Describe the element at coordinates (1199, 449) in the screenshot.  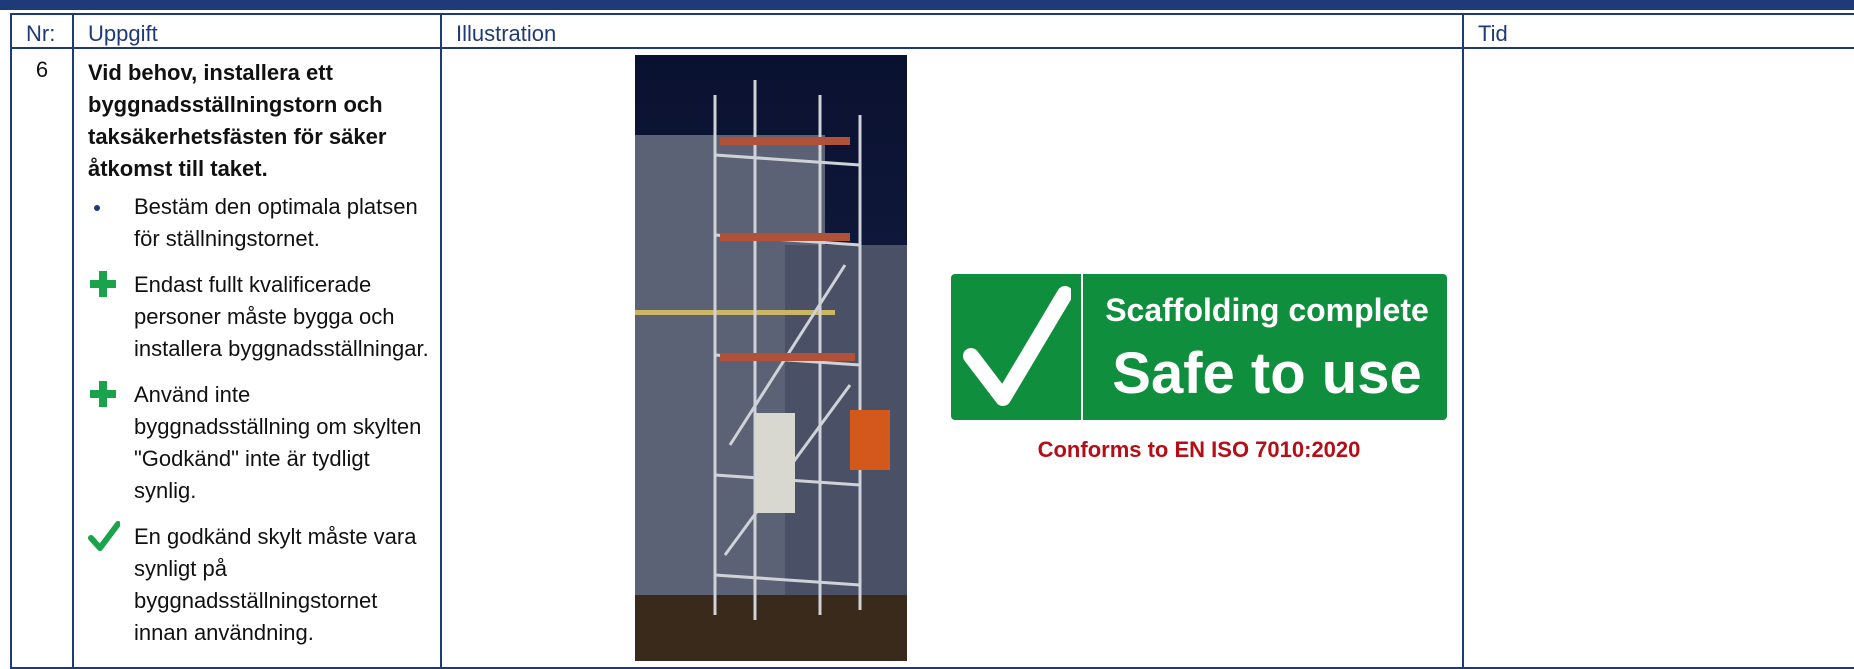
I see `standard-caption: Conforms to EN ISO 7010:2020` at that location.